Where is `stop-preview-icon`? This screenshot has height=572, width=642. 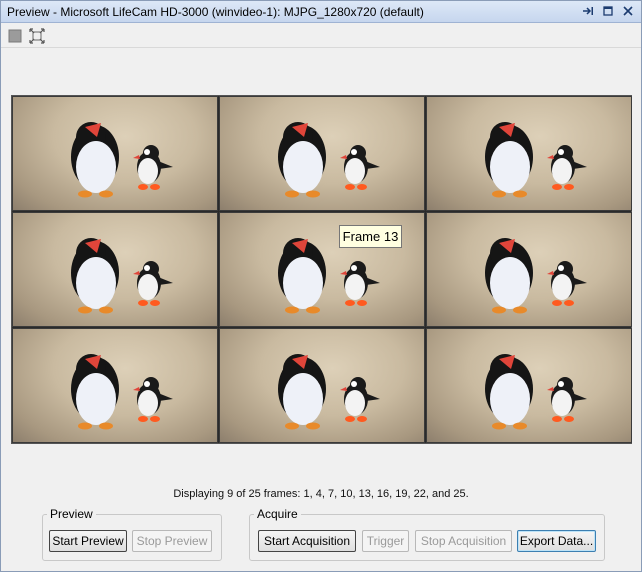
stop-preview-icon is located at coordinates (15, 36).